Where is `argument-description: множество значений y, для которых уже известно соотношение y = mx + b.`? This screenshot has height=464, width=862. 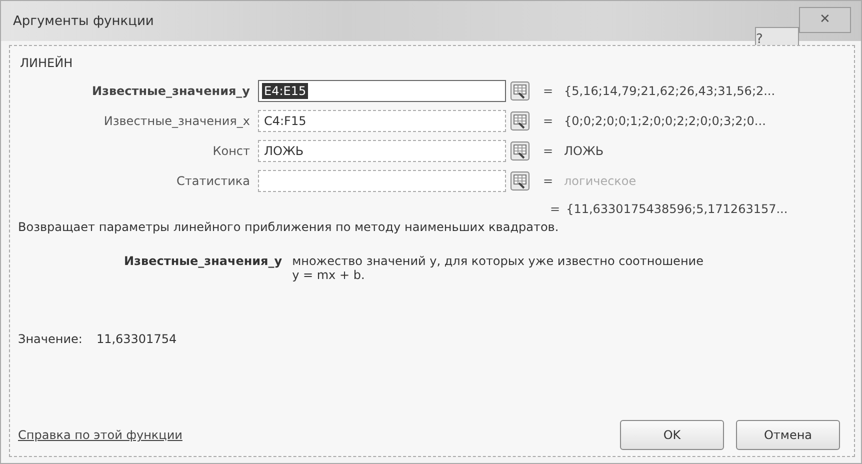
argument-description: множество значений y, для которых уже известно соотношение y = mx + b. is located at coordinates (498, 268).